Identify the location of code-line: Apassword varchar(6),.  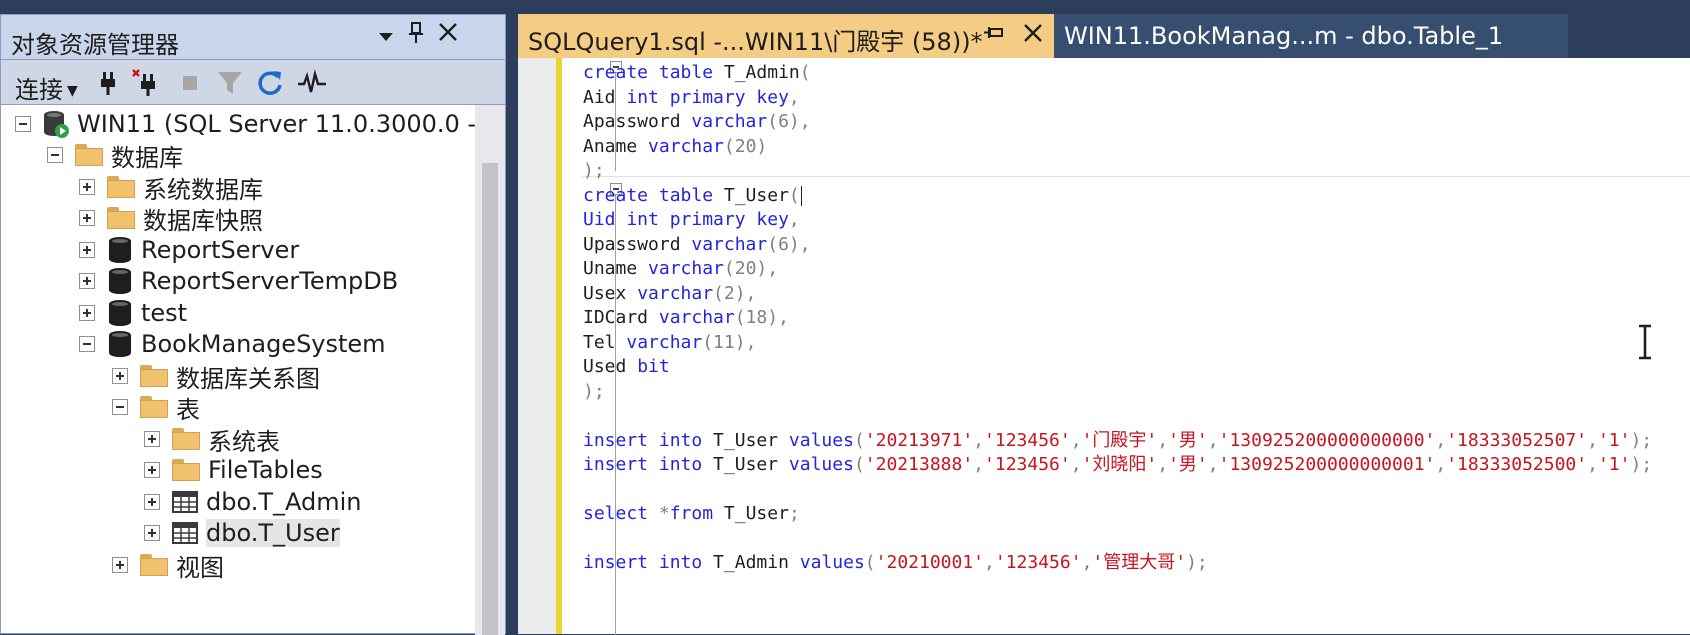
(697, 122).